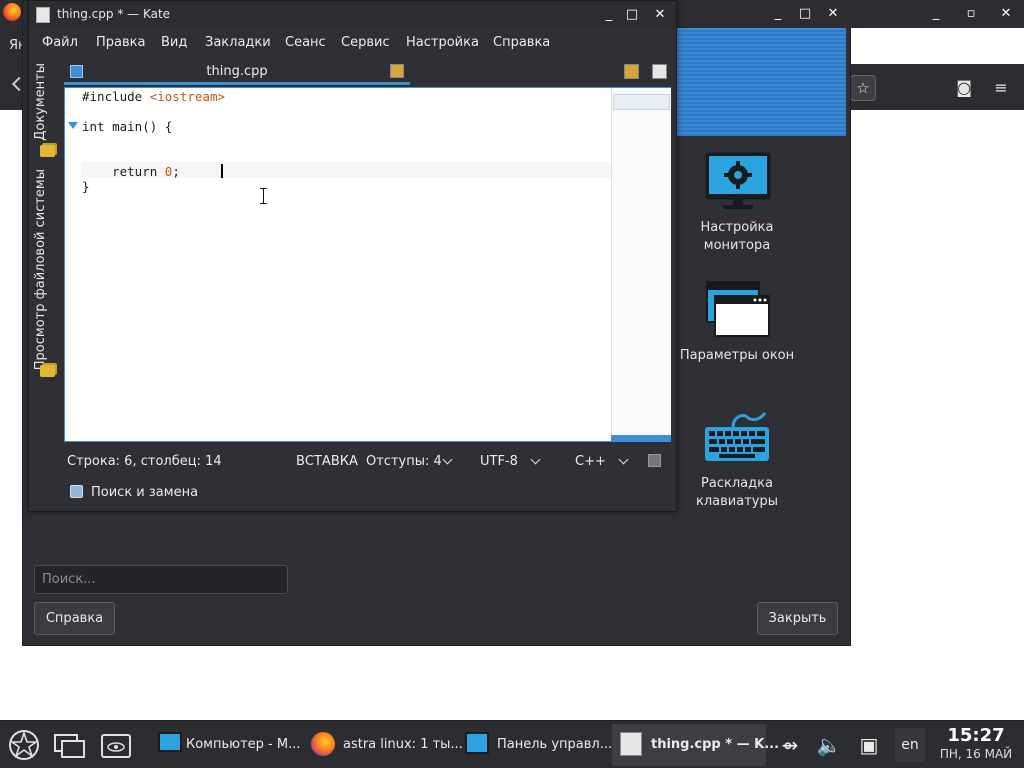  I want to click on fold-marker-icon, so click(73, 125).